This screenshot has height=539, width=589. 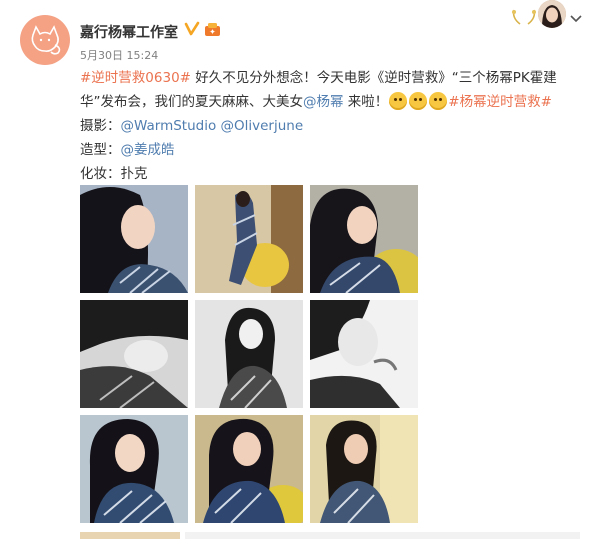 What do you see at coordinates (130, 535) in the screenshot?
I see `next-post-thumbnail` at bounding box center [130, 535].